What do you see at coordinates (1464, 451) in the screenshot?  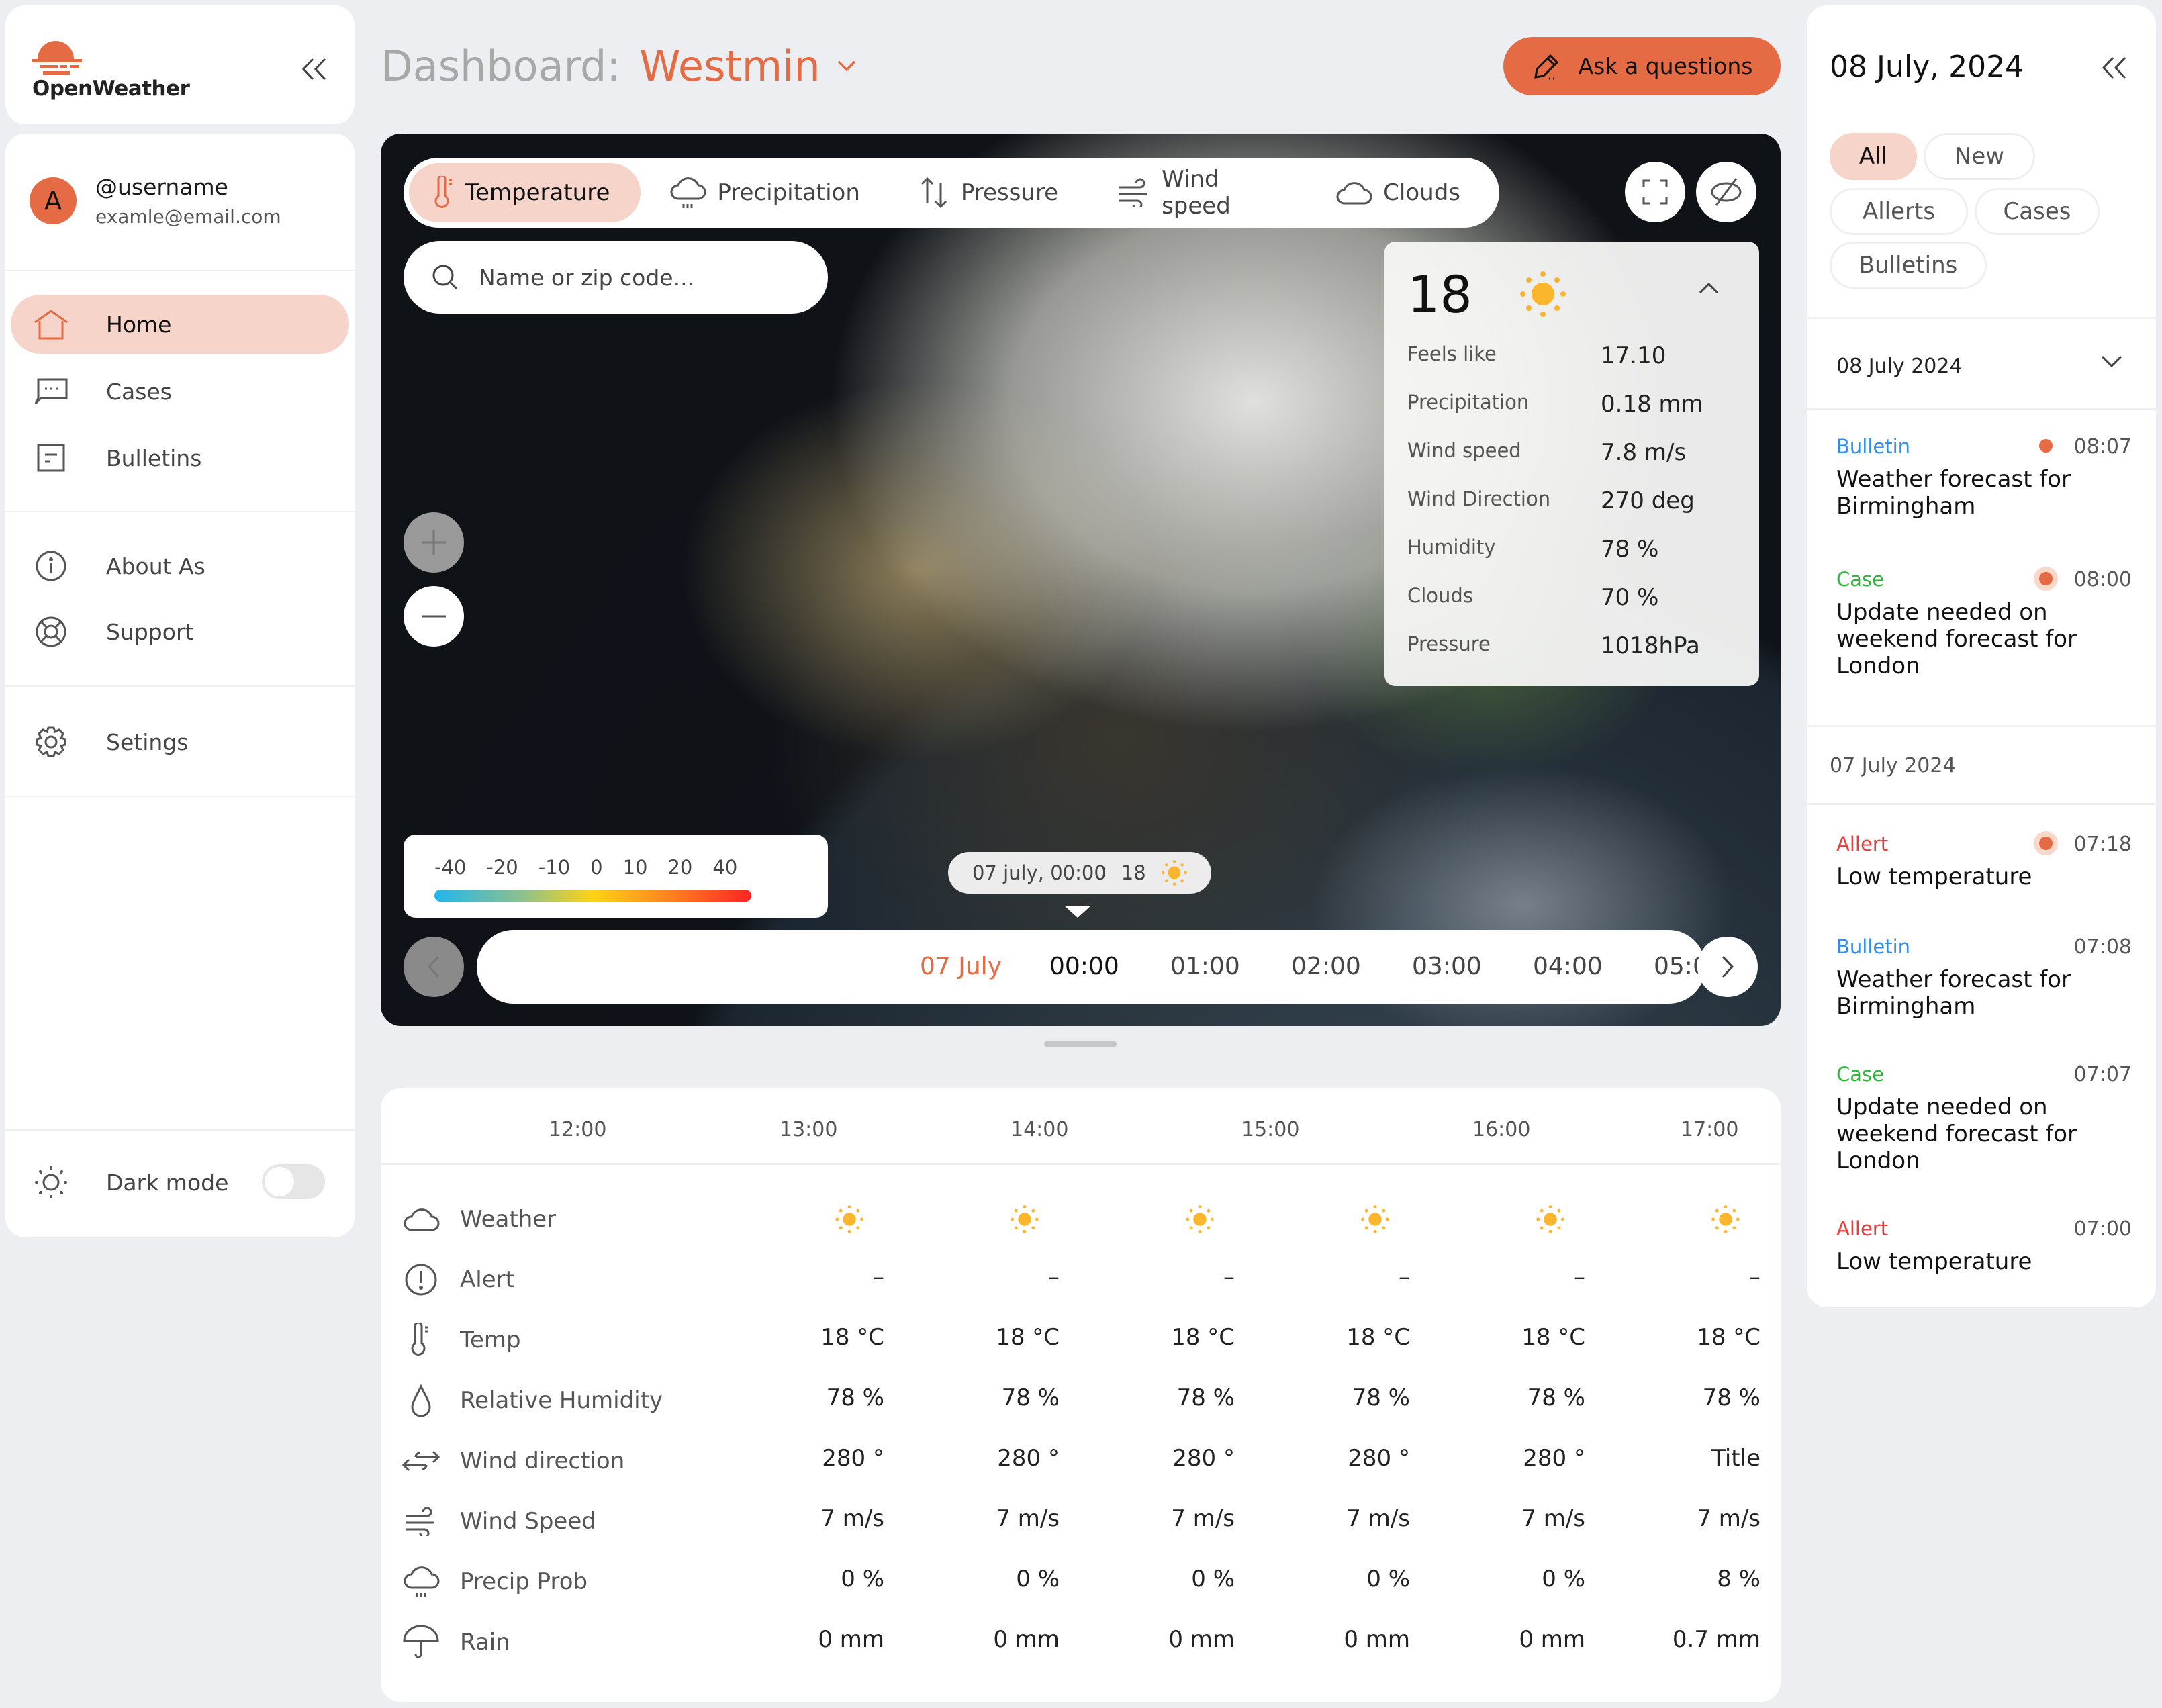 I see `info-label: Wind speed` at bounding box center [1464, 451].